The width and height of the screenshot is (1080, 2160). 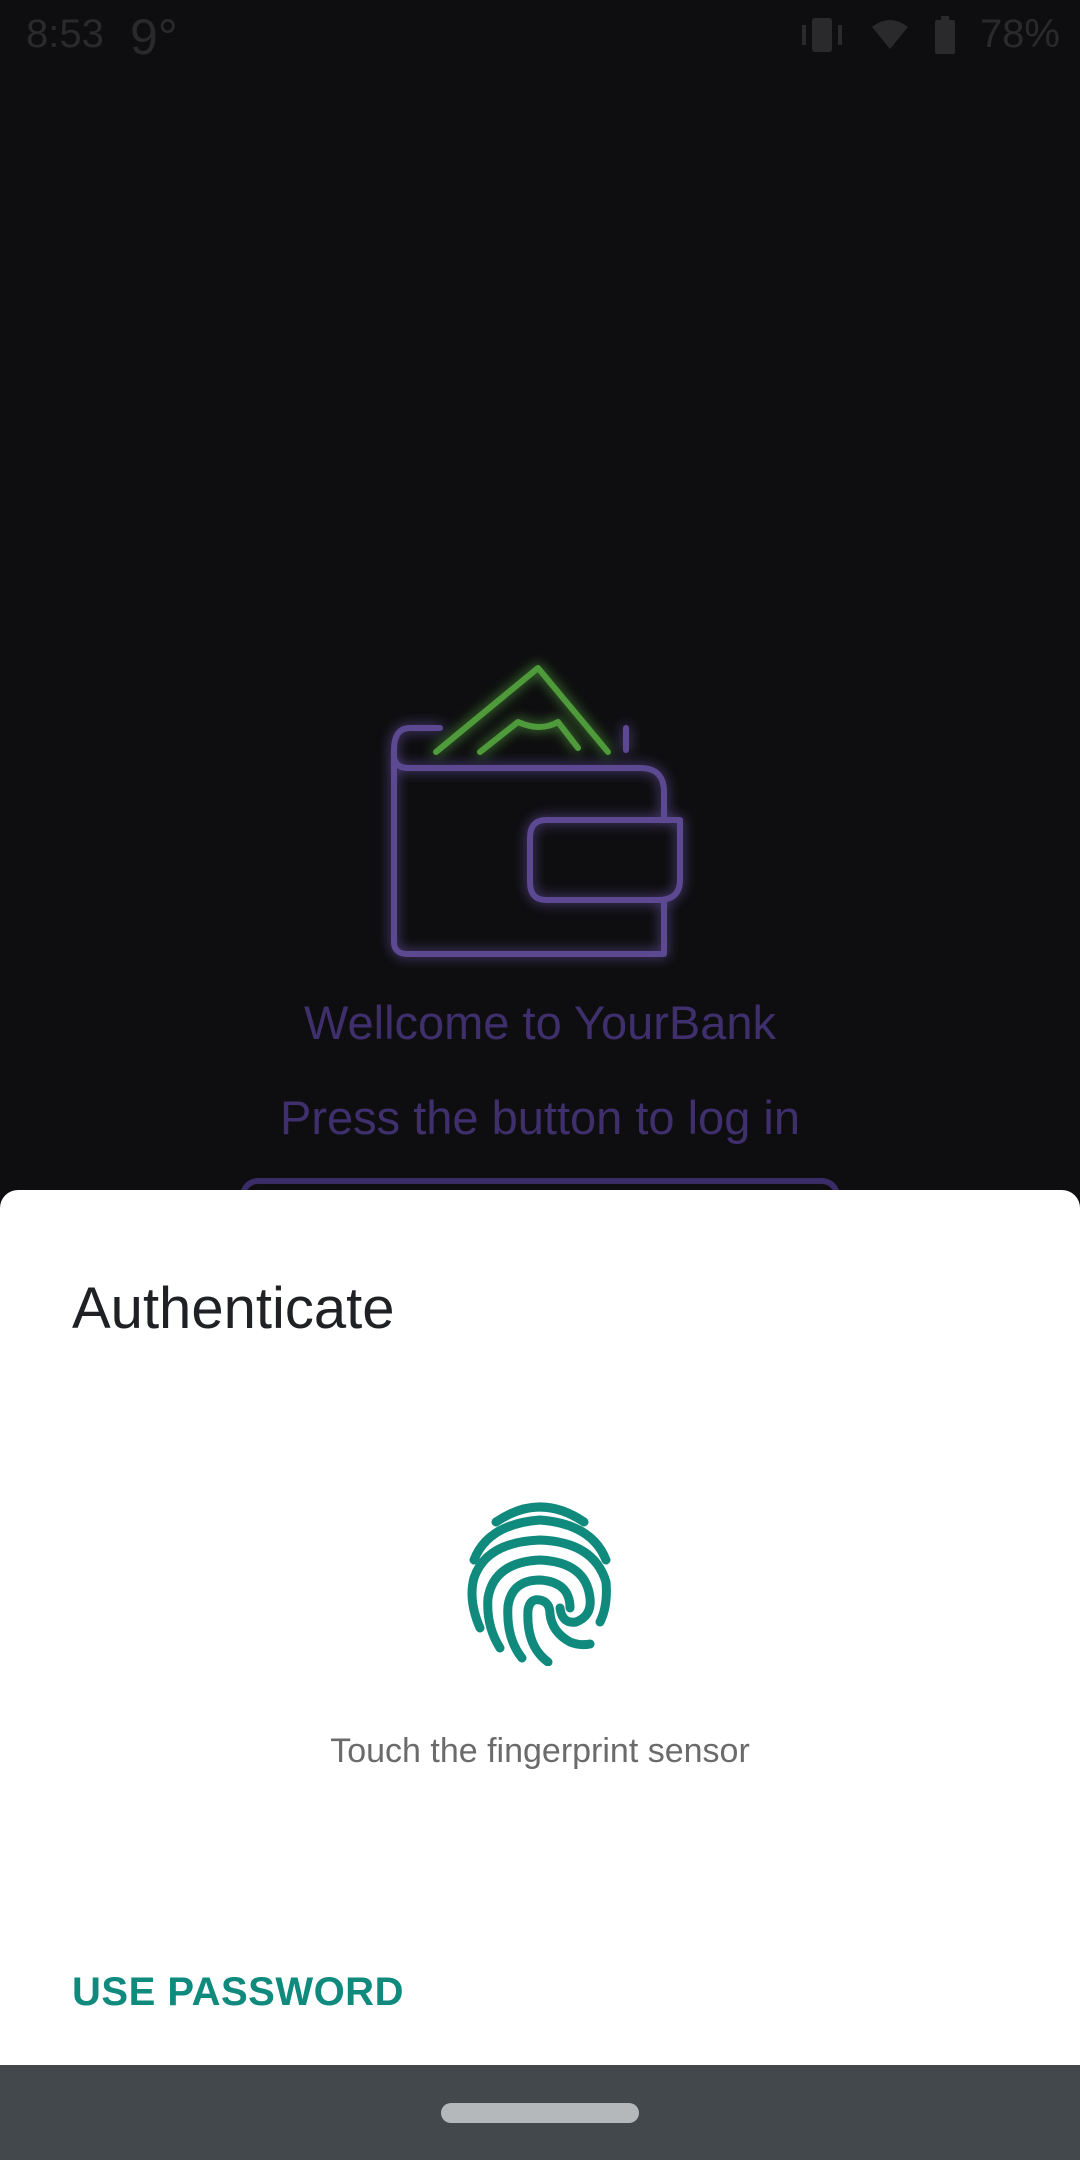 What do you see at coordinates (233, 1308) in the screenshot?
I see `auth-title: Authenticate` at bounding box center [233, 1308].